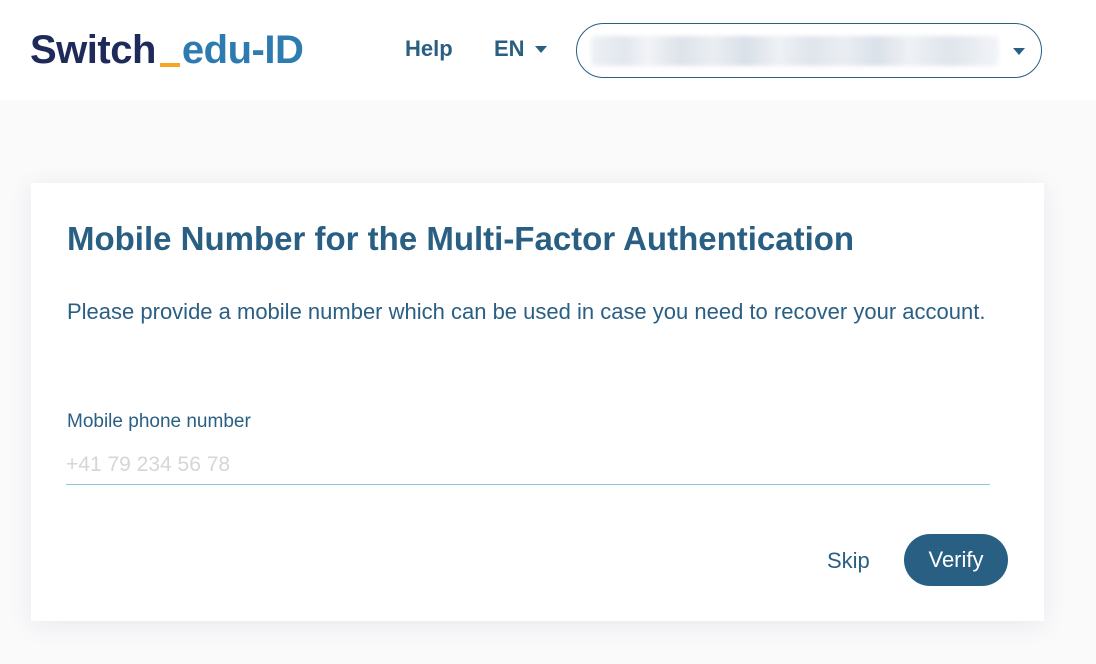 The height and width of the screenshot is (664, 1096). I want to click on language-selector: EN, so click(520, 49).